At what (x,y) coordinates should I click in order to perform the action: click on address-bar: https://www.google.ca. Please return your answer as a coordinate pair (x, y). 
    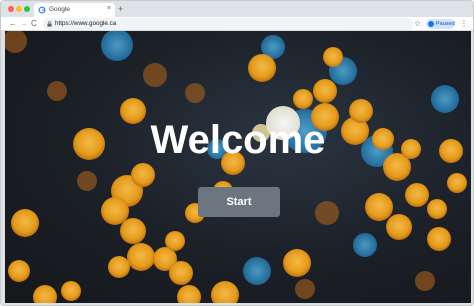
    Looking at the image, I should click on (228, 24).